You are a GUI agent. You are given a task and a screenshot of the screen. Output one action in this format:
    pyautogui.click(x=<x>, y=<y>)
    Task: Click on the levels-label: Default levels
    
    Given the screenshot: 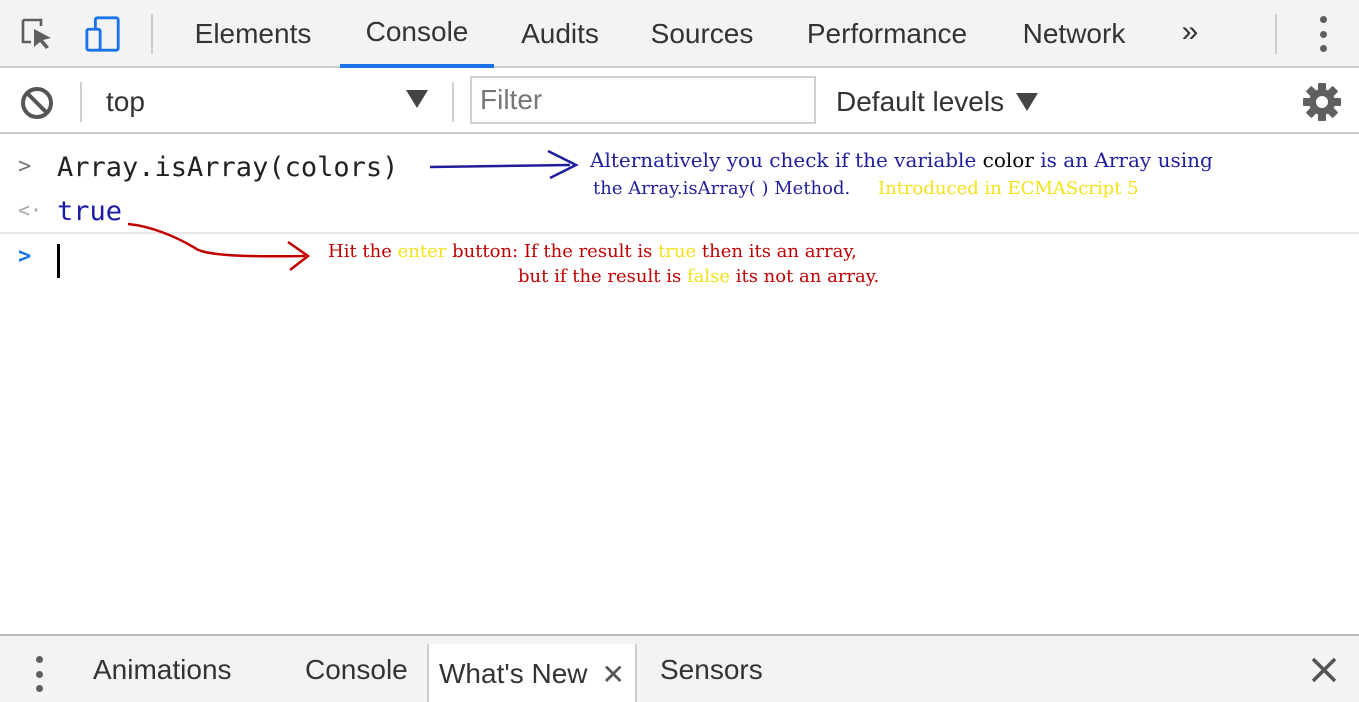 What is the action you would take?
    pyautogui.click(x=920, y=101)
    